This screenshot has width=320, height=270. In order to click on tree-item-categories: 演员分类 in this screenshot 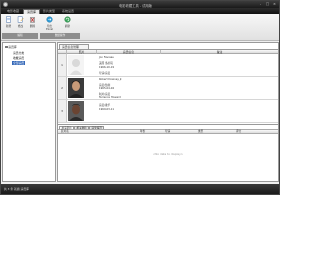, I will do `click(18, 53)`.